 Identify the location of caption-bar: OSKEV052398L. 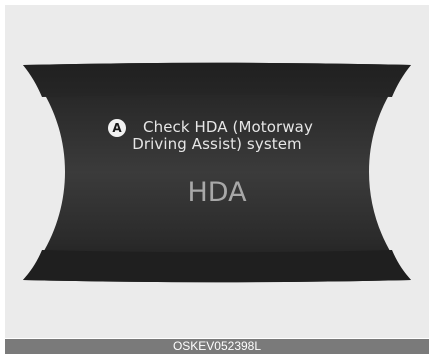
(217, 346).